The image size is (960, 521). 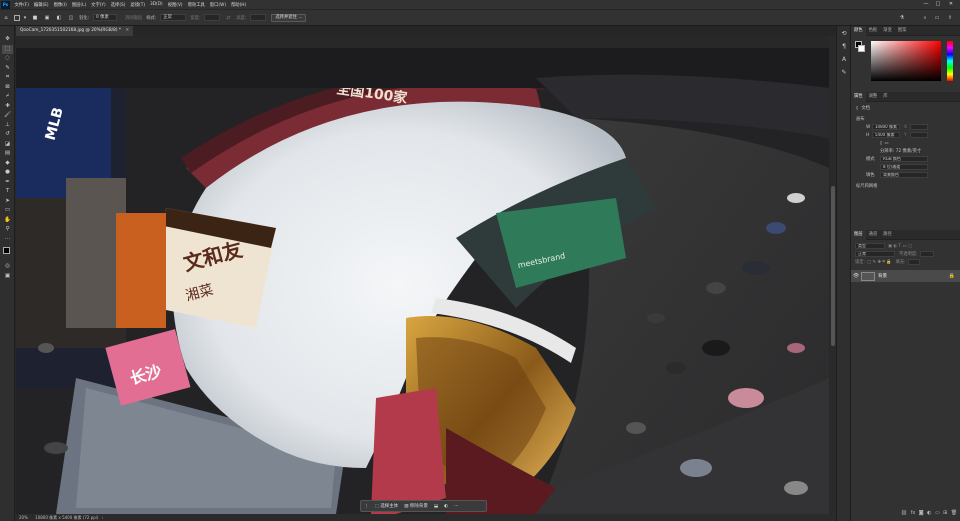 What do you see at coordinates (7, 135) in the screenshot?
I see `history-brush-icon: ↺` at bounding box center [7, 135].